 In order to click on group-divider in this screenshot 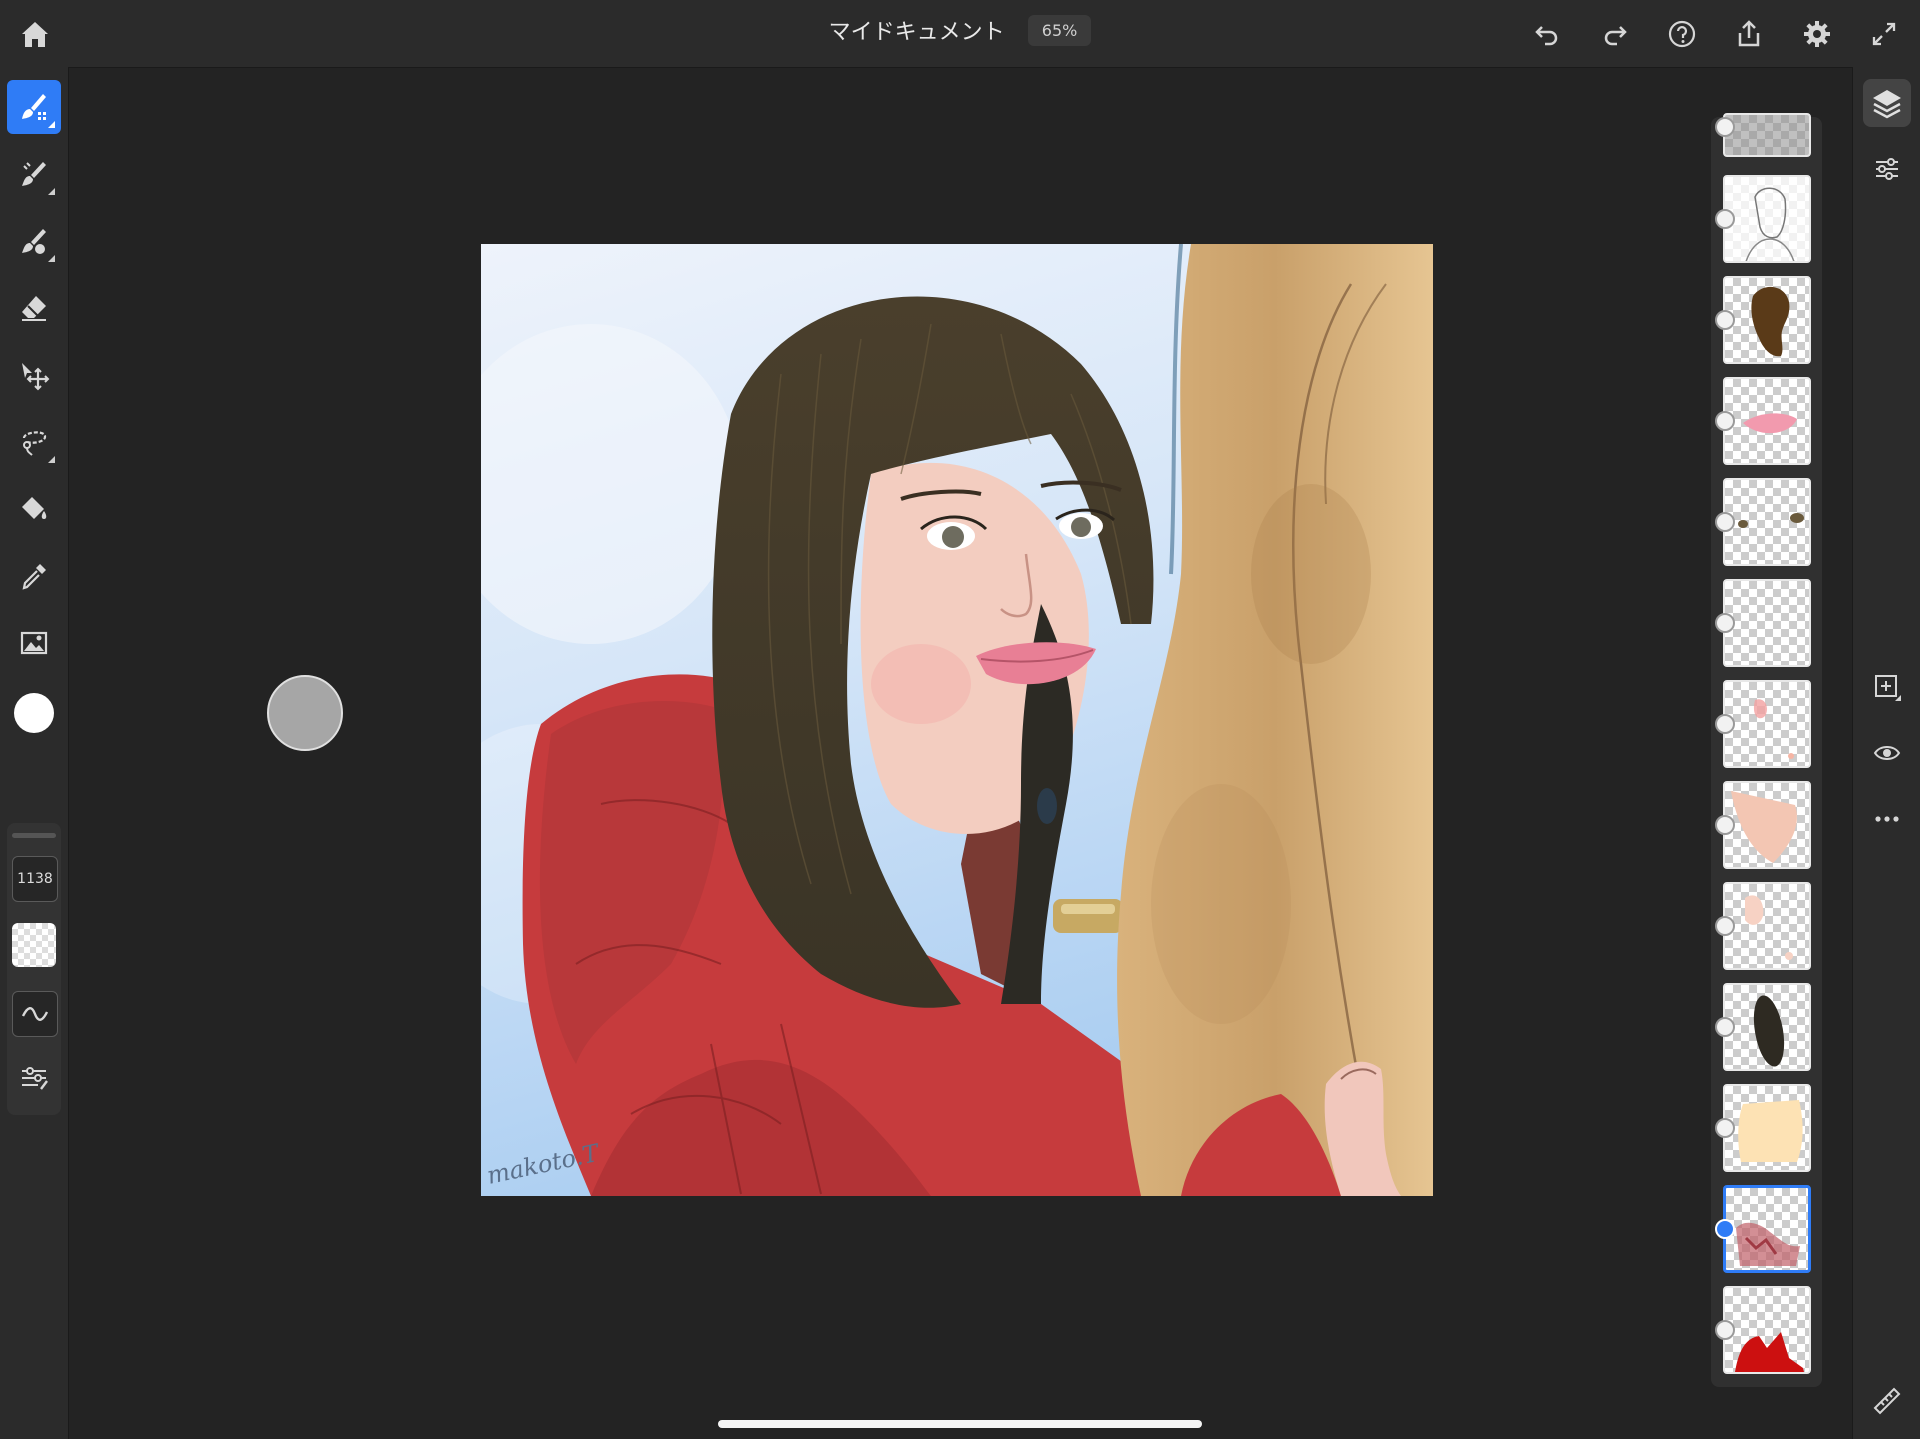, I will do `click(34, 835)`.